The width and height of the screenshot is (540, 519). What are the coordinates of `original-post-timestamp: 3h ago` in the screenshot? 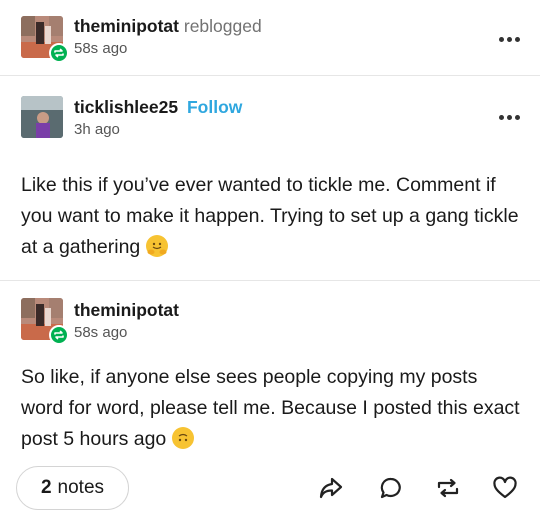 It's located at (97, 129).